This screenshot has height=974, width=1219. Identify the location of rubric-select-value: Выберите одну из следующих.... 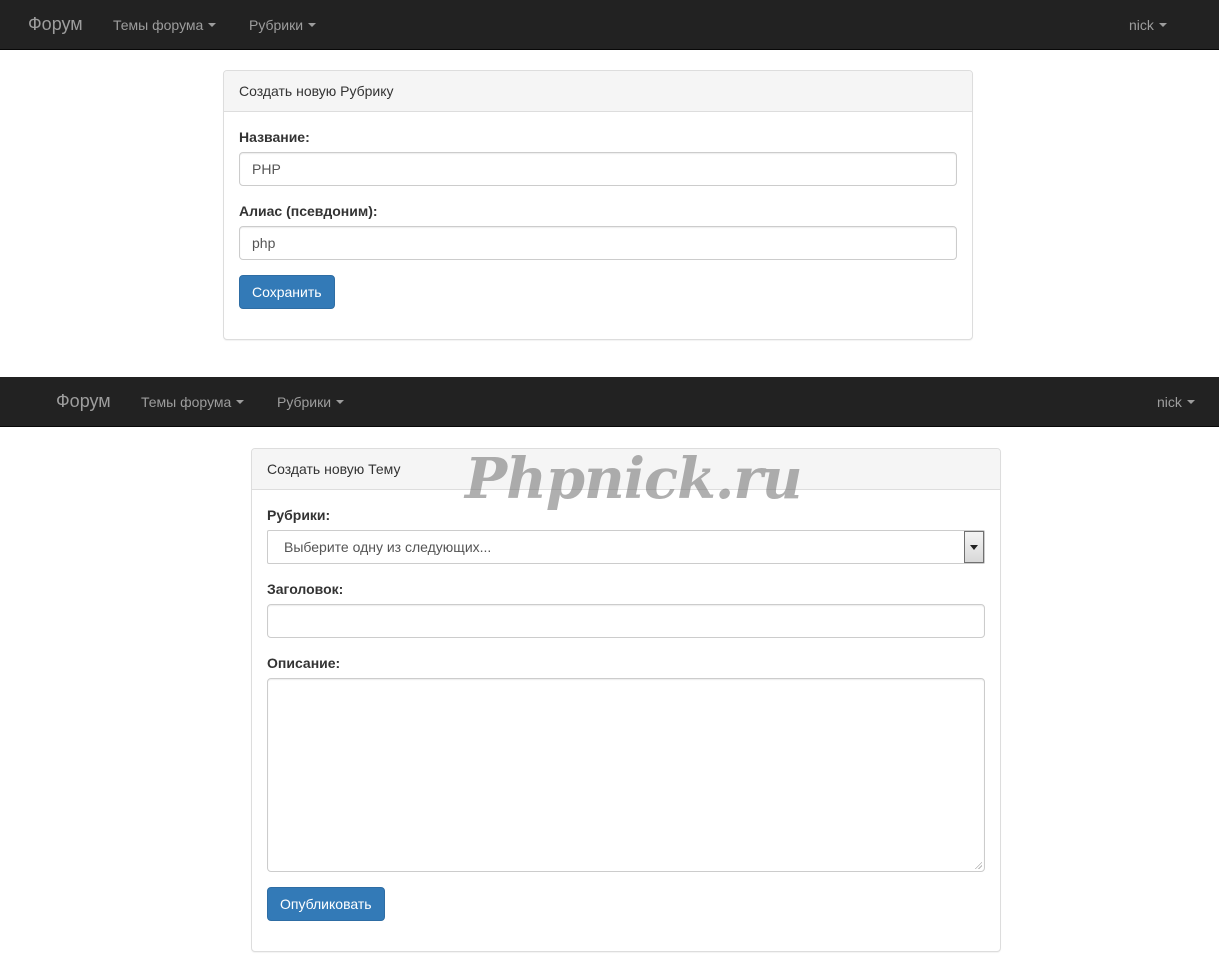
(388, 547).